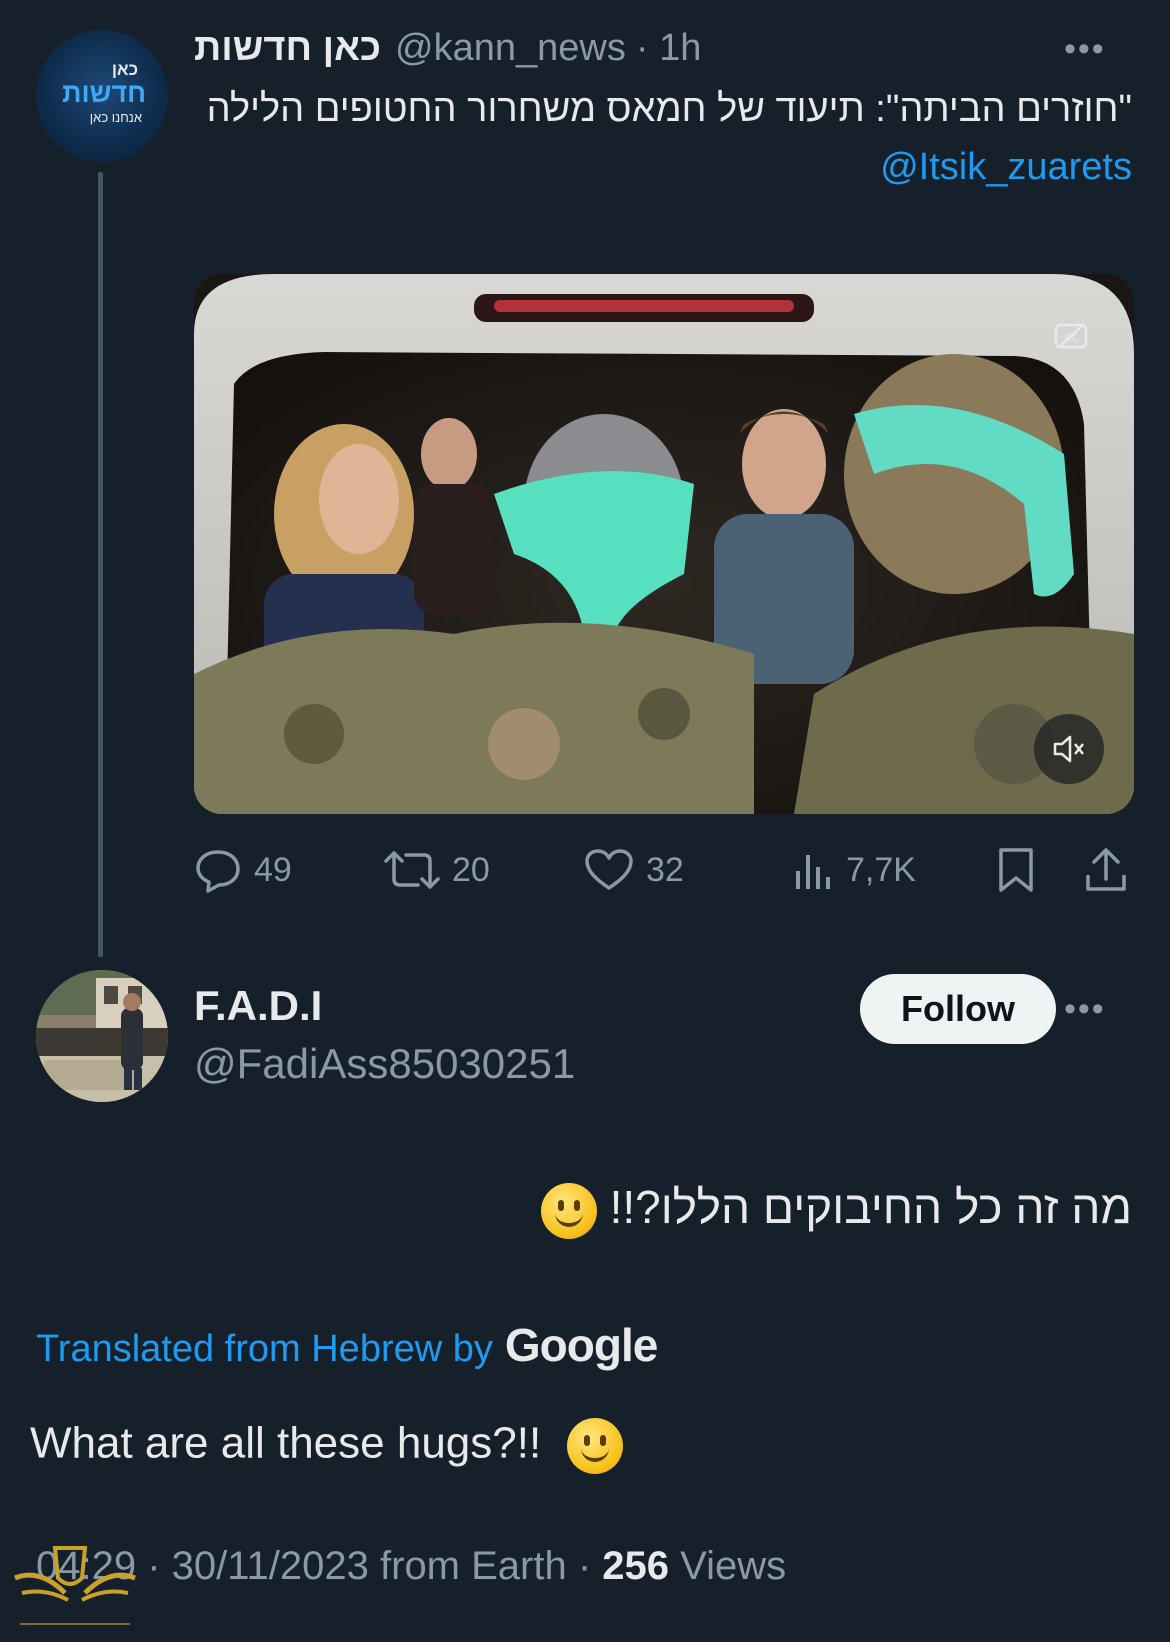 The image size is (1170, 1642). I want to click on parent-mention-link: @Itsik_zuarets, so click(1006, 167).